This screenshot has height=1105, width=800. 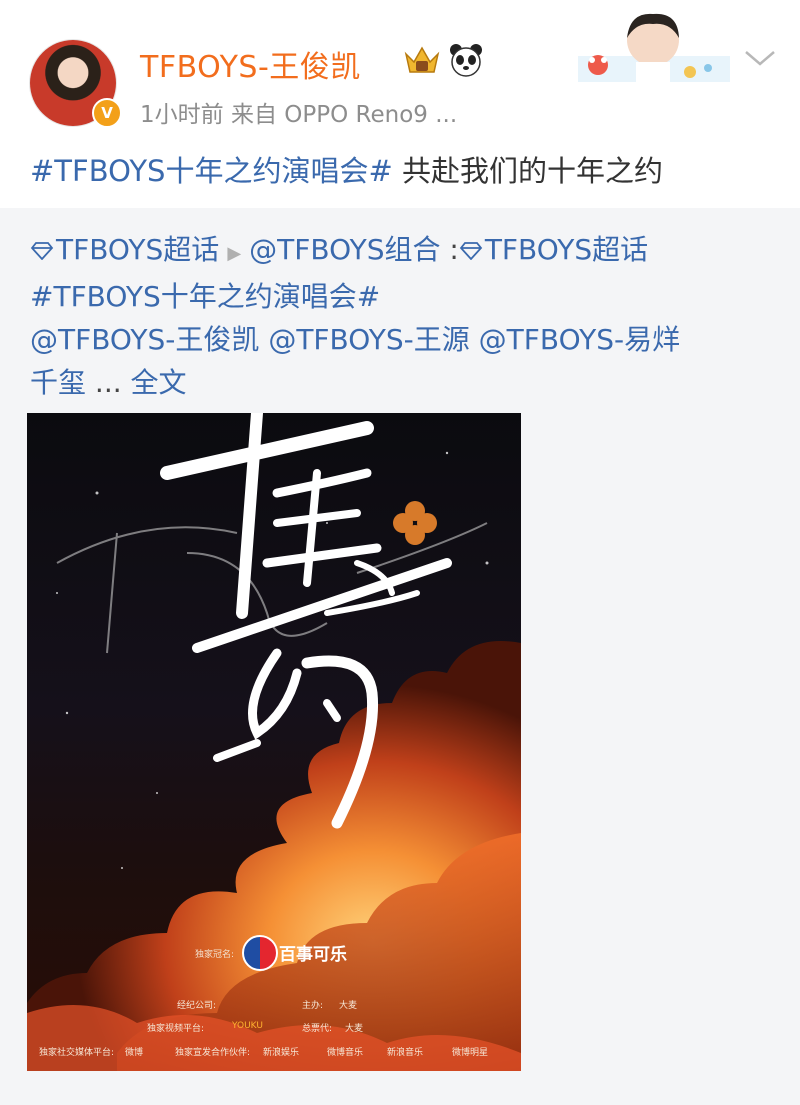 What do you see at coordinates (566, 249) in the screenshot?
I see `supertopic-link-2: TFBOYS超话` at bounding box center [566, 249].